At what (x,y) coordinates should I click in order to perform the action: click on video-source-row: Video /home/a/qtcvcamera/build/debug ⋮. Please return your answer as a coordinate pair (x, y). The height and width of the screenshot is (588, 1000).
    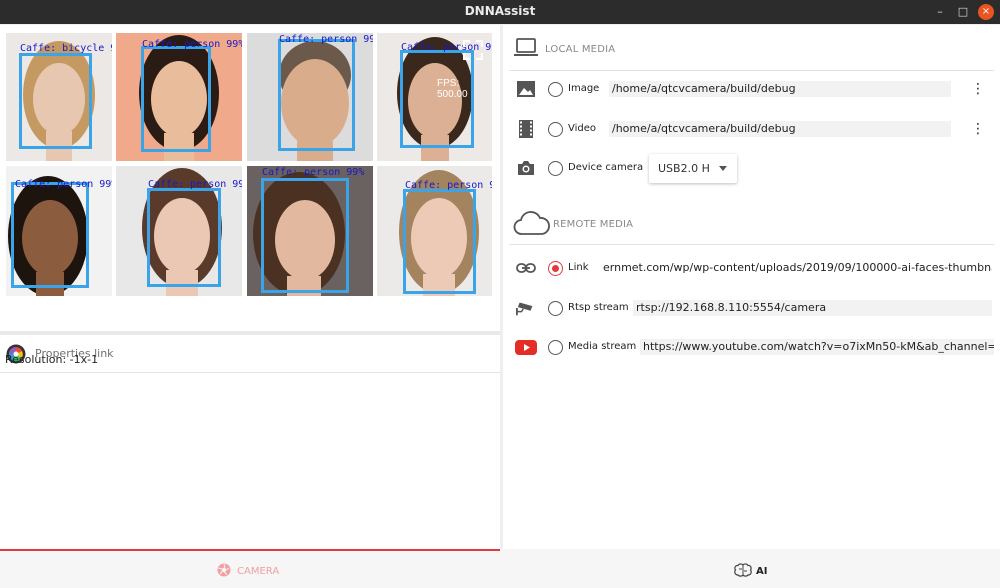
    Looking at the image, I should click on (751, 129).